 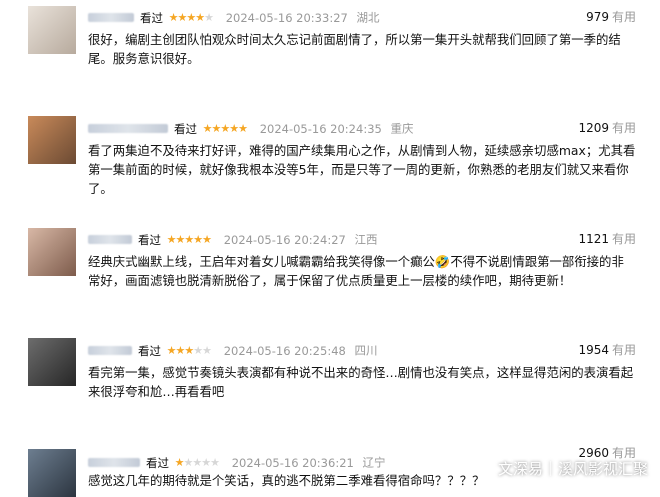 What do you see at coordinates (284, 350) in the screenshot?
I see `review-time: 2024-05-16 20:25:48` at bounding box center [284, 350].